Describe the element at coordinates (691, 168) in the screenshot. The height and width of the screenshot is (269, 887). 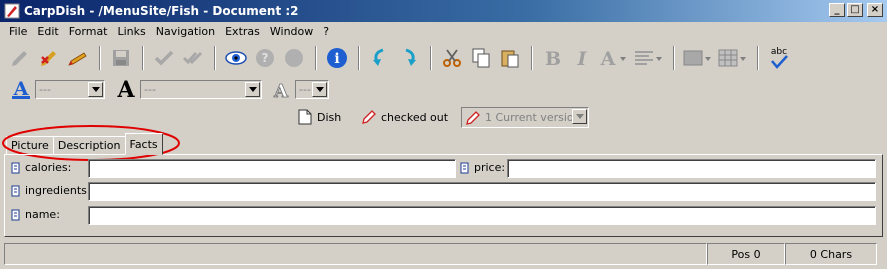
I see `price-input` at that location.